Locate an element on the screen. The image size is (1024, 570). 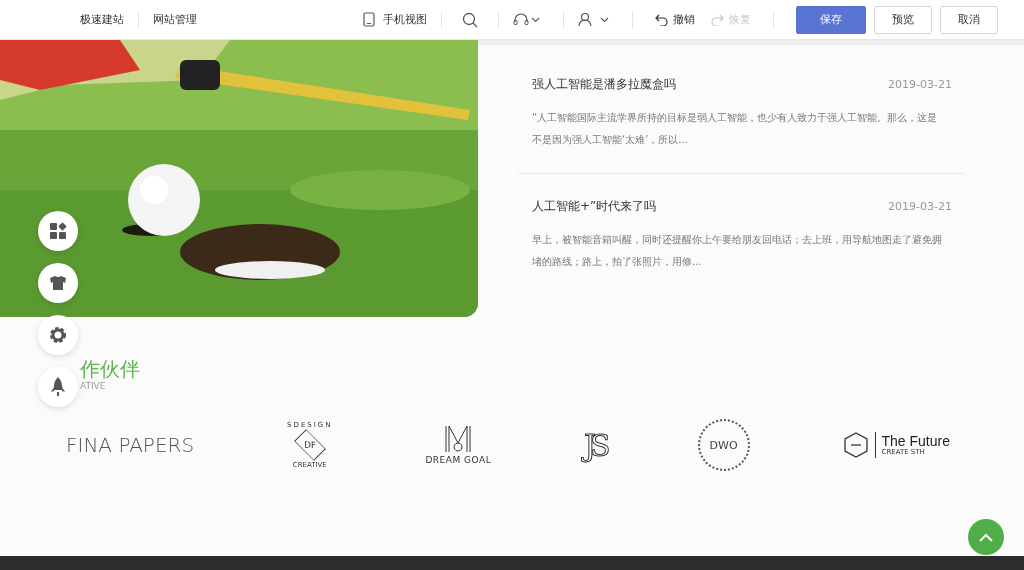
undo-icon is located at coordinates (661, 19).